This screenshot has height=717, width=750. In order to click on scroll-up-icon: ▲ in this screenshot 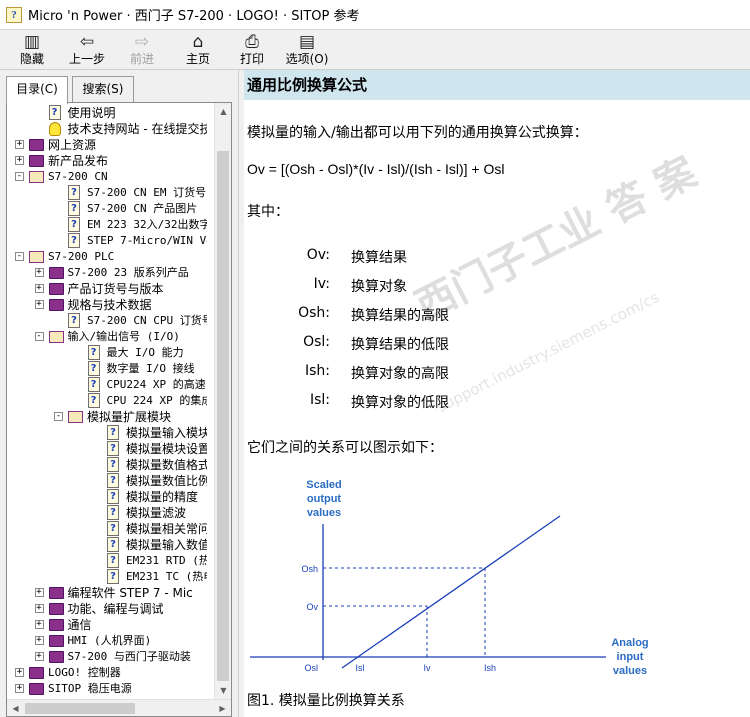, I will do `click(223, 111)`.